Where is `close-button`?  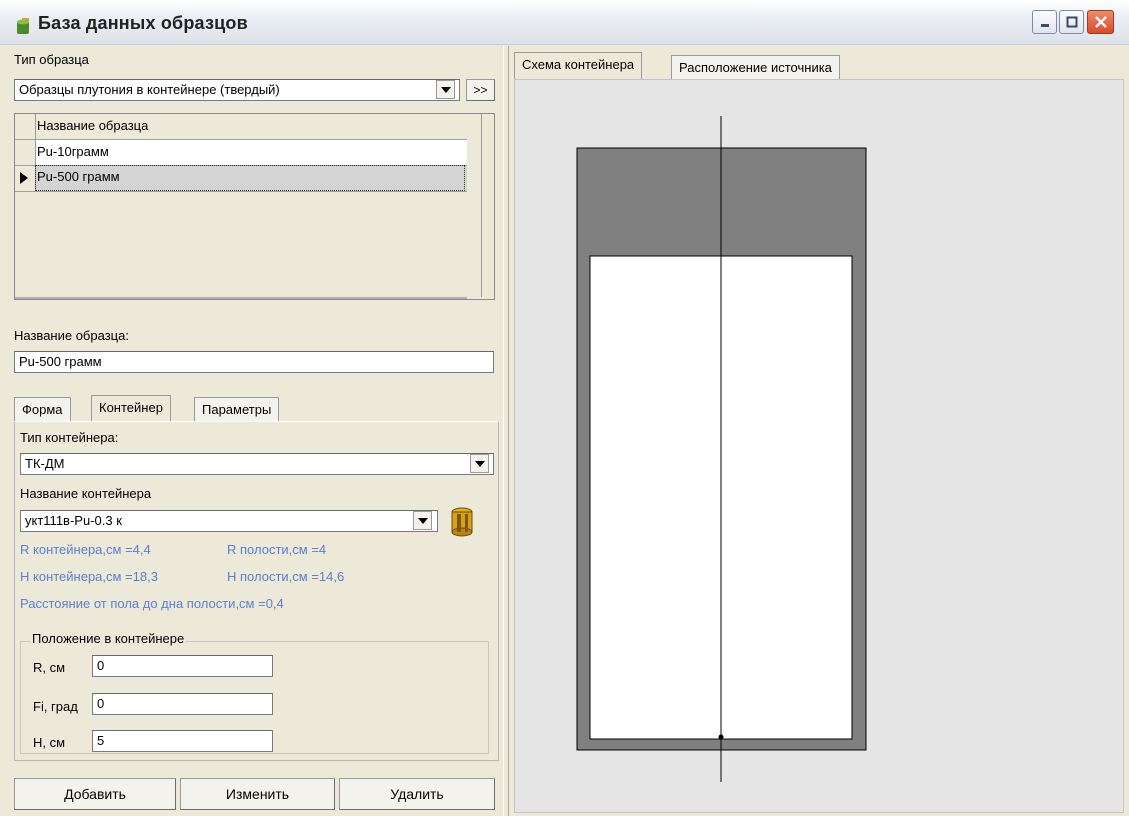
close-button is located at coordinates (1100, 22).